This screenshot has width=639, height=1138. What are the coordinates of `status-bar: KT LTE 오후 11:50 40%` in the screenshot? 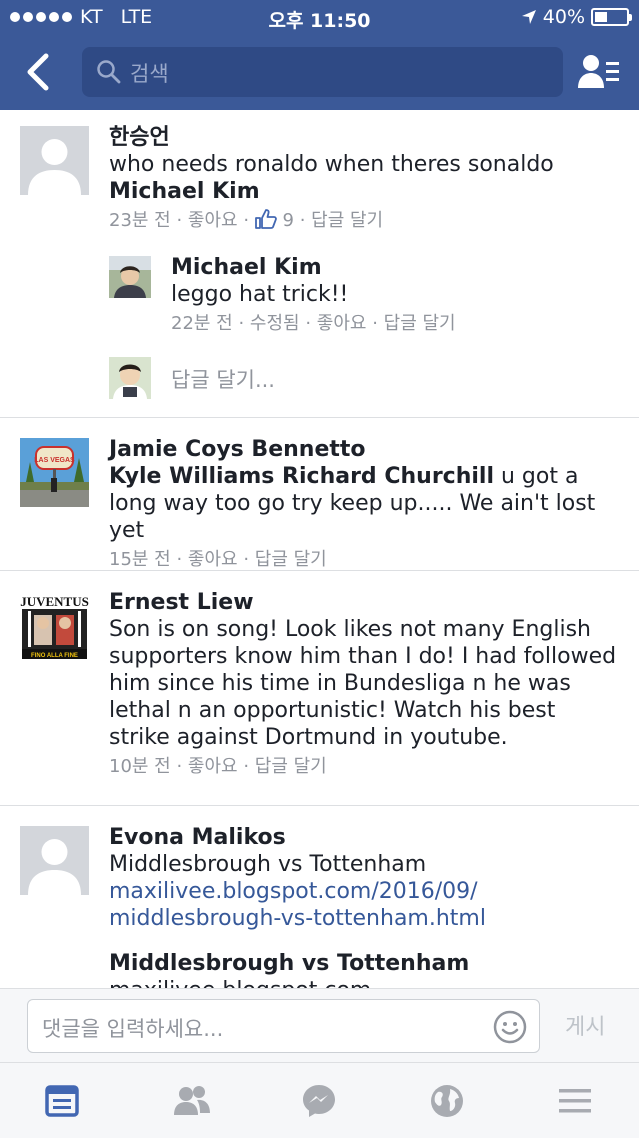 It's located at (319, 18).